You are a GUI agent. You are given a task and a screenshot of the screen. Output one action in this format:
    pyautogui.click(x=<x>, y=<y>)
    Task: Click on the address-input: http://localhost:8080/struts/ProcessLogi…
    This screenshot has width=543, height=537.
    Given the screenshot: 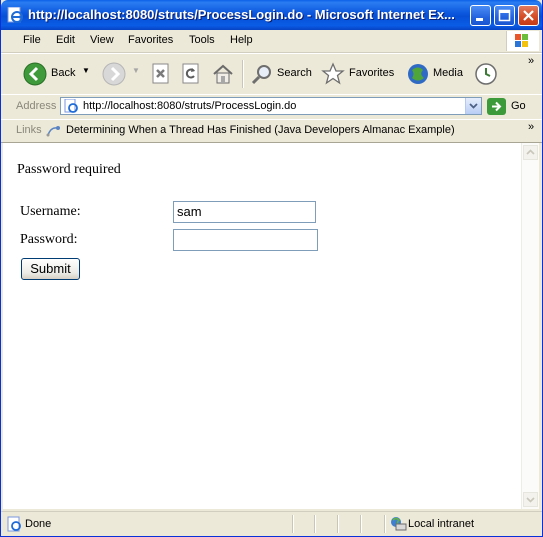 What is the action you would take?
    pyautogui.click(x=271, y=106)
    